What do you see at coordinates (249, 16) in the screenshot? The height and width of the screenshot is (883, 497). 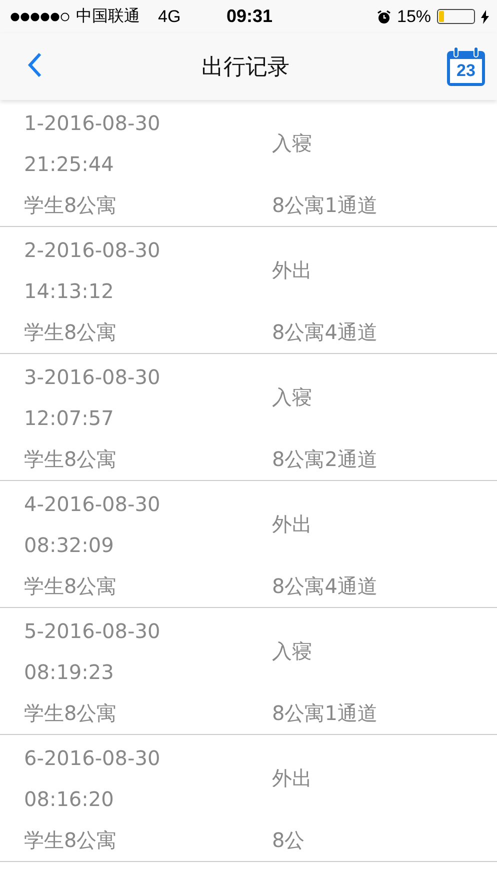 I see `clock-time: 09:31` at bounding box center [249, 16].